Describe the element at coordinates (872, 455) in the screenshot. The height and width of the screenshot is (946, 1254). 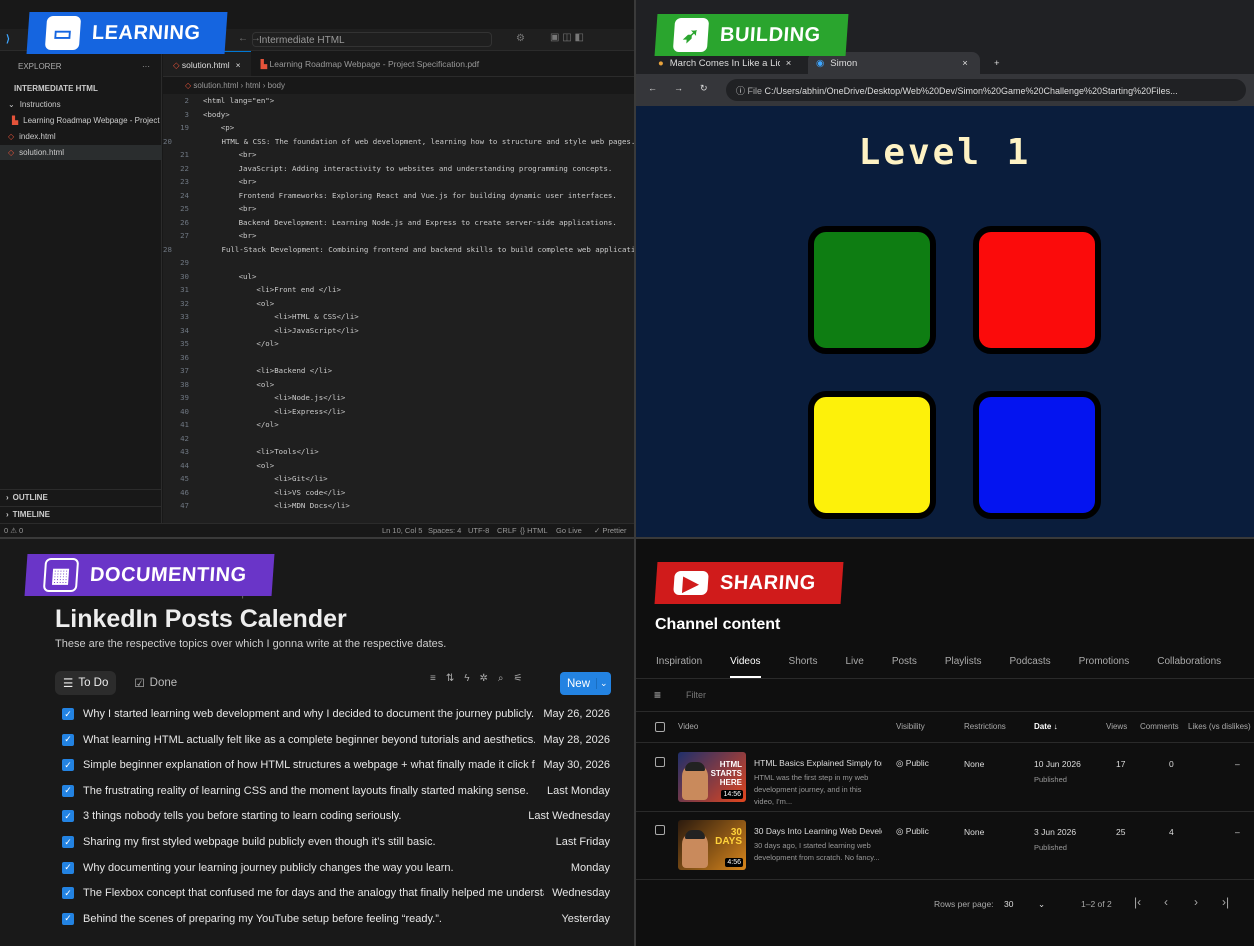
I see `yellow-button` at that location.